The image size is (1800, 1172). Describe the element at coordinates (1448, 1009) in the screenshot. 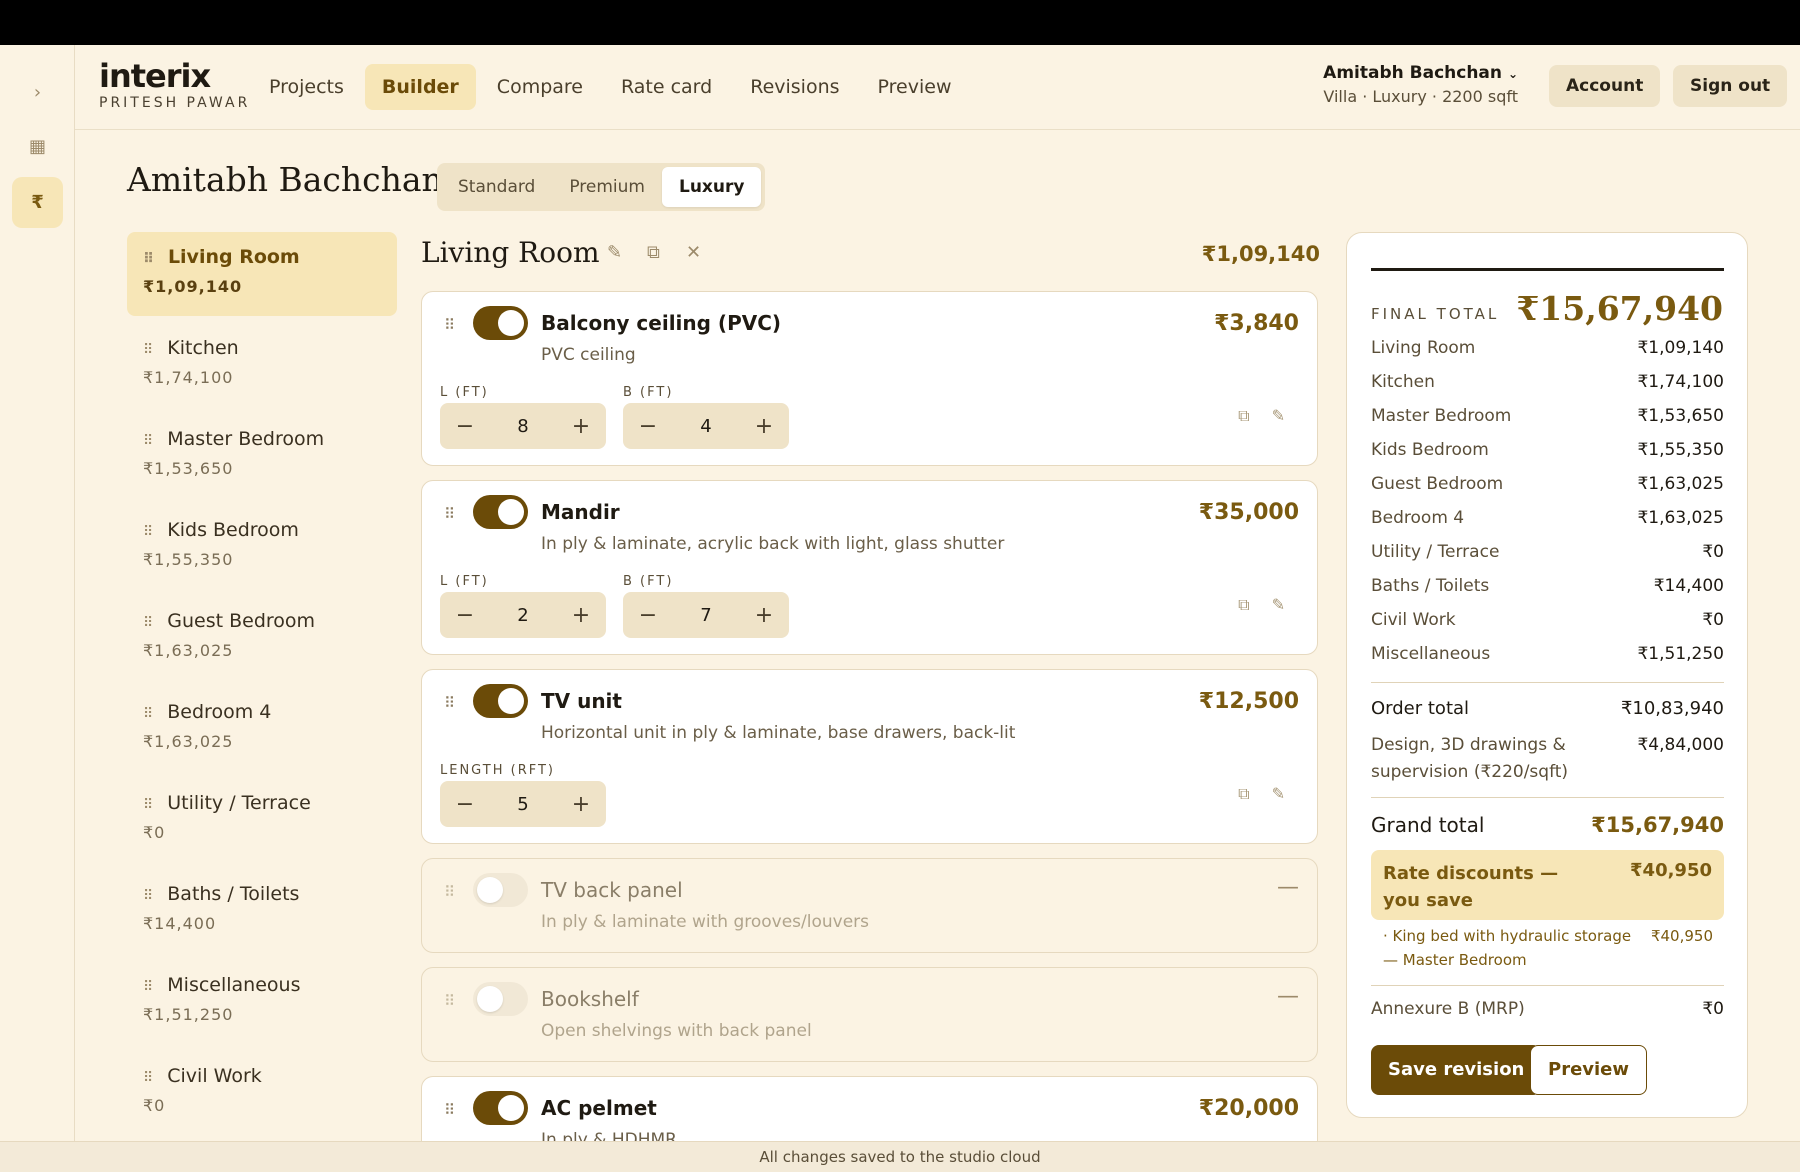

I see `annexure-label: Annexure B (MRP)` at that location.